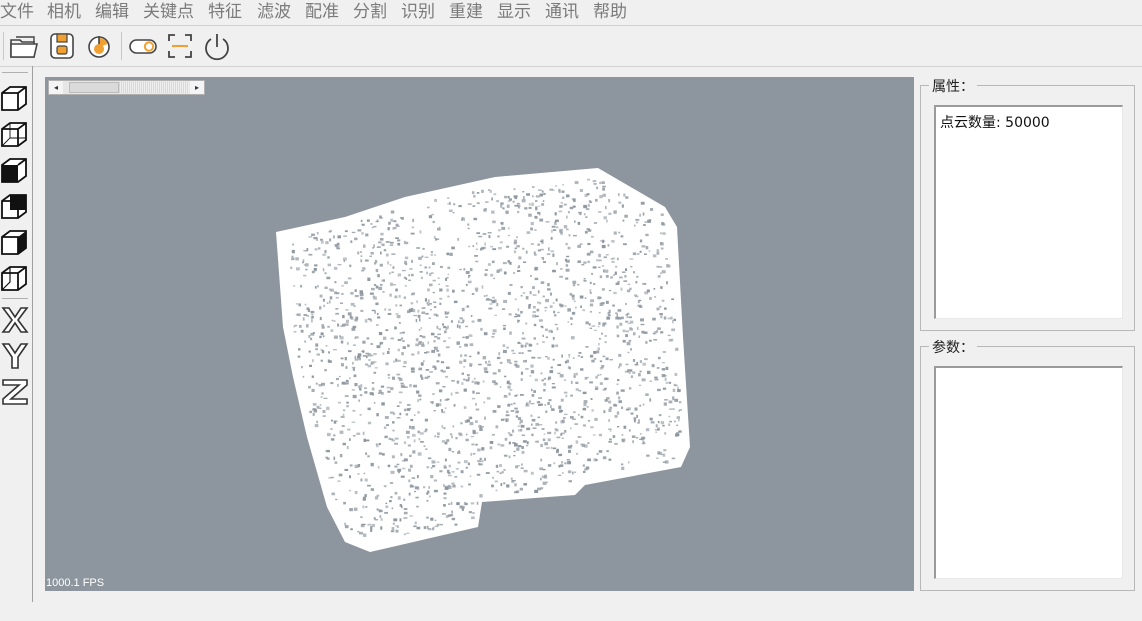 The image size is (1142, 621). What do you see at coordinates (514, 12) in the screenshot?
I see `menu-display: 显示` at bounding box center [514, 12].